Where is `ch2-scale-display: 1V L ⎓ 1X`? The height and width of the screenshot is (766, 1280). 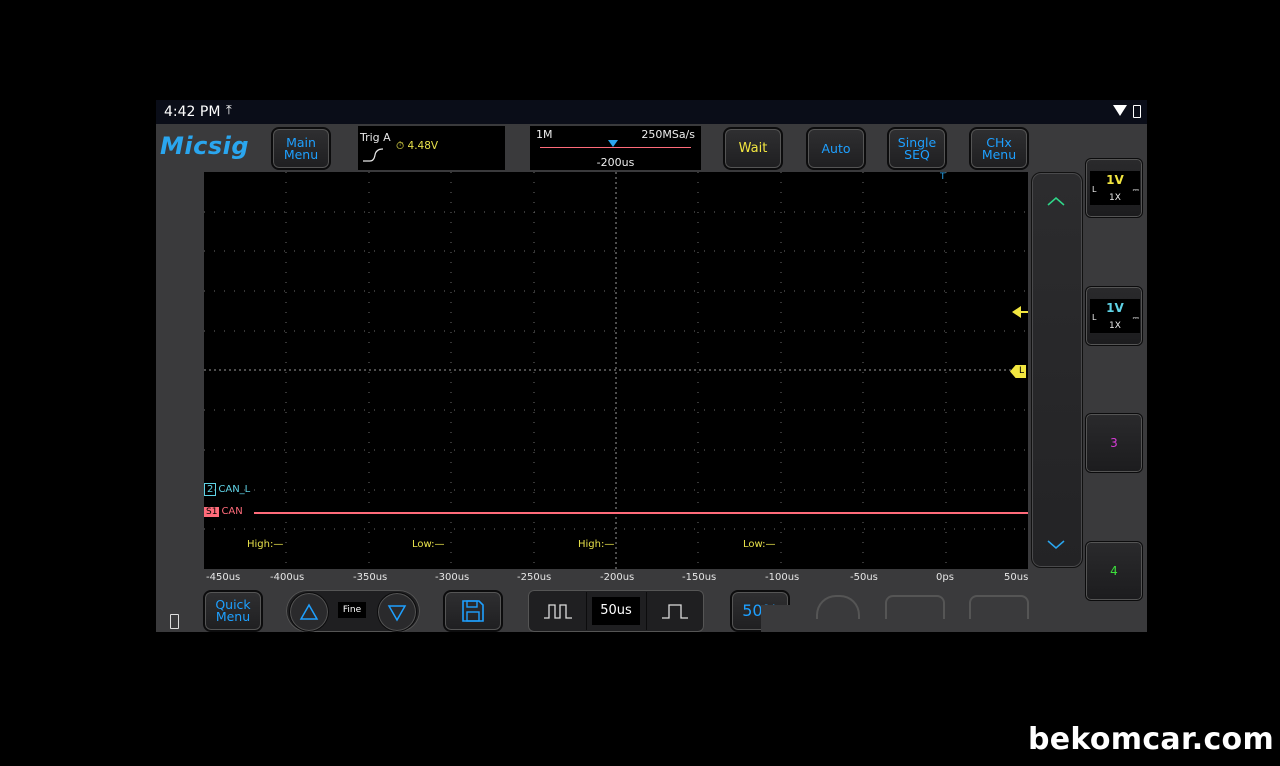
ch2-scale-display: 1V L ⎓ 1X is located at coordinates (1115, 316).